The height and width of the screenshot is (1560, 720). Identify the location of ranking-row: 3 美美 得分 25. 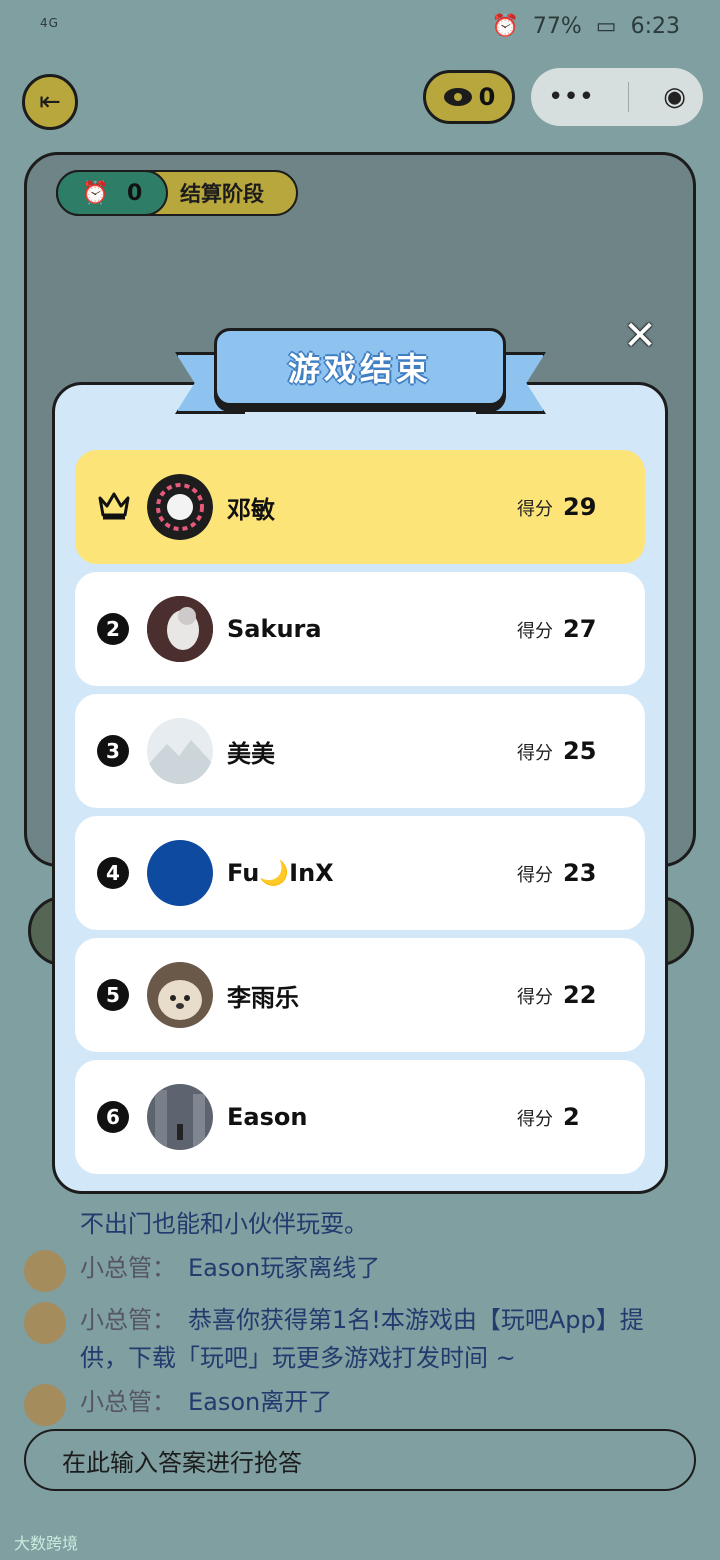
(360, 751).